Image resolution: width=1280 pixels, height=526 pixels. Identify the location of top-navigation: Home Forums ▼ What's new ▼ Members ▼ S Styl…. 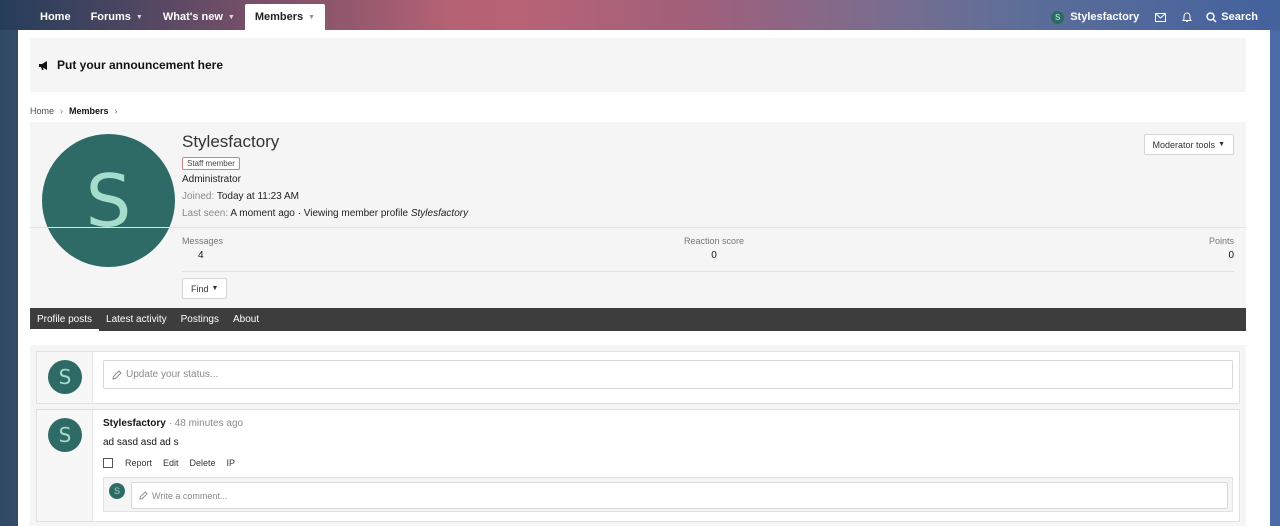
(640, 15).